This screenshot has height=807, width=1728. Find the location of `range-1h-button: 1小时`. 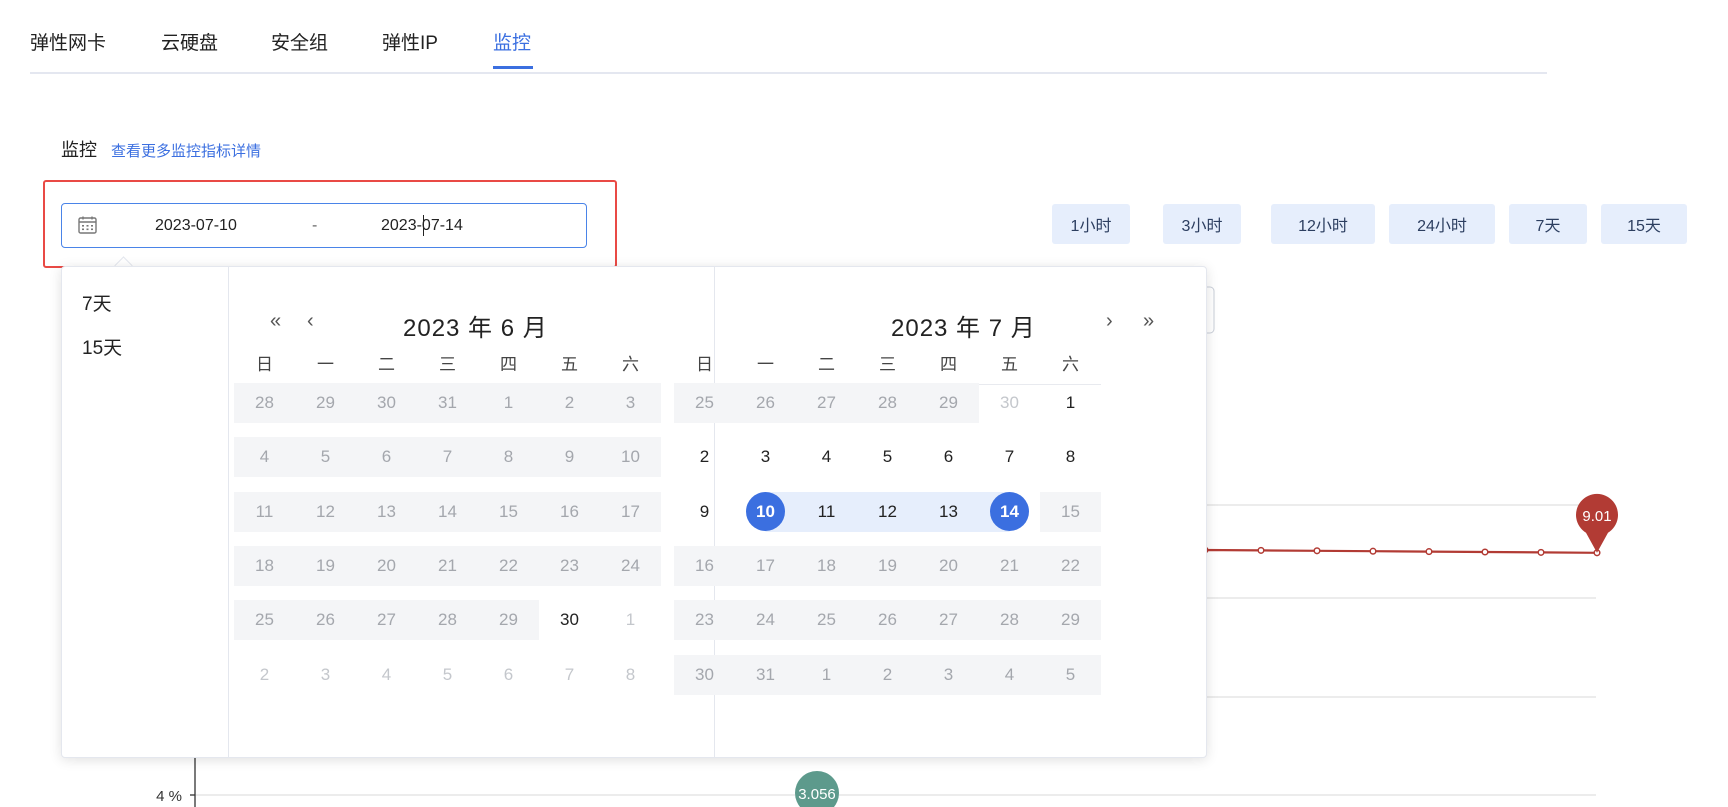

range-1h-button: 1小时 is located at coordinates (1091, 224).